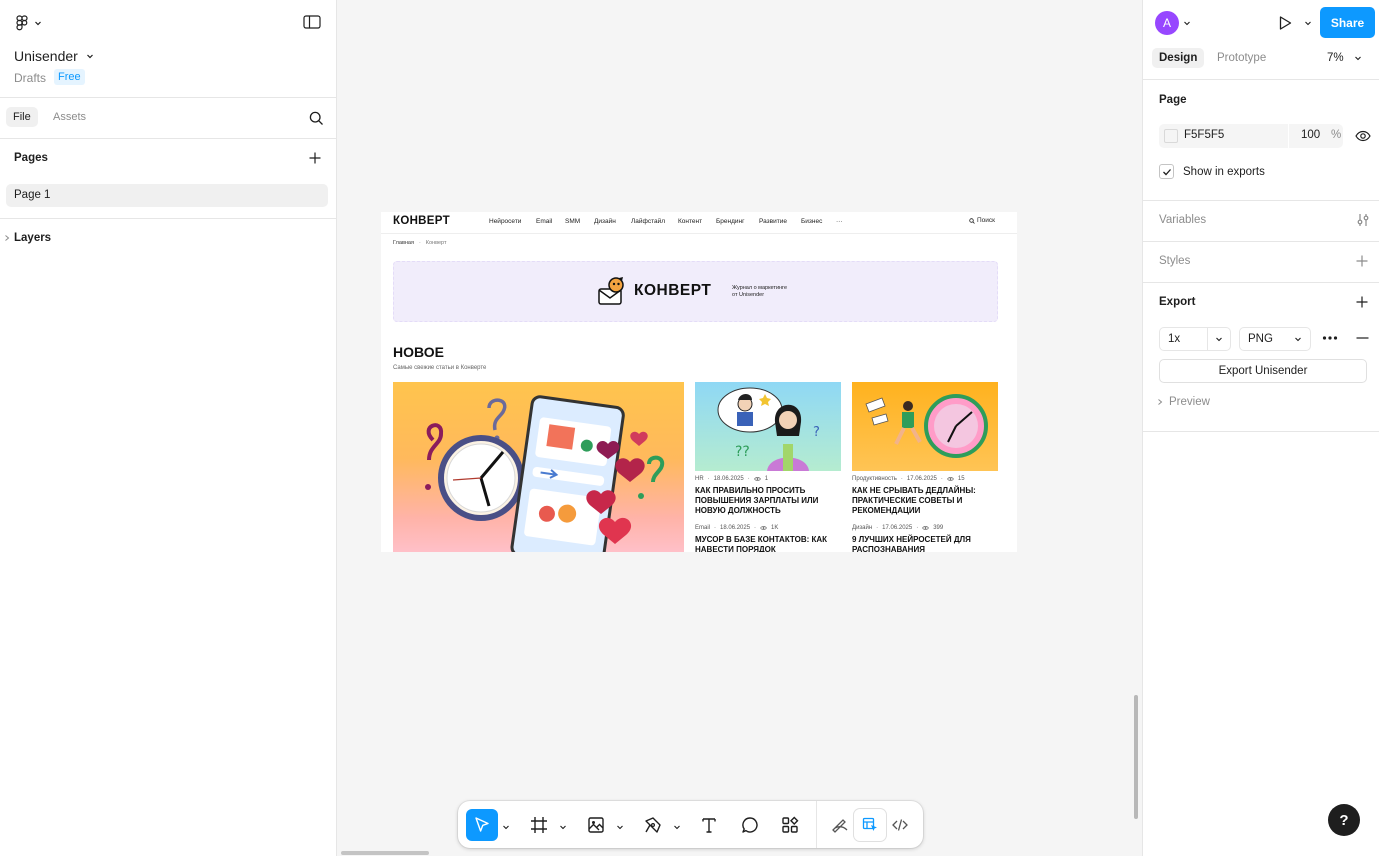  I want to click on frame-tool-button, so click(539, 825).